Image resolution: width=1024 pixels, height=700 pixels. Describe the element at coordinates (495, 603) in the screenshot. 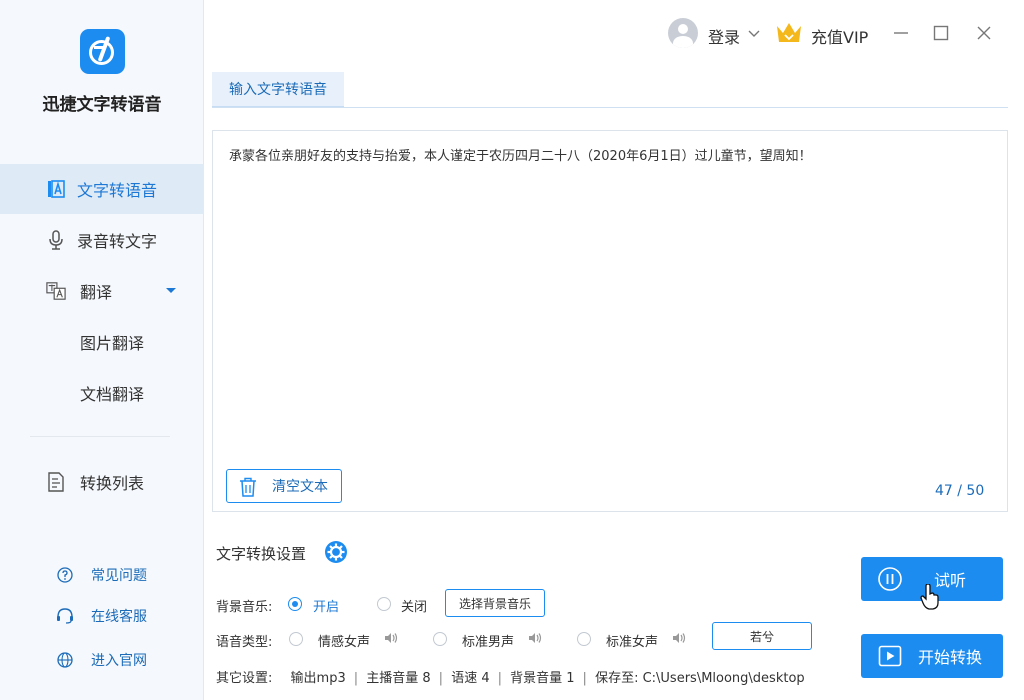

I see `choose-bgm-button: 选择背景音乐` at that location.